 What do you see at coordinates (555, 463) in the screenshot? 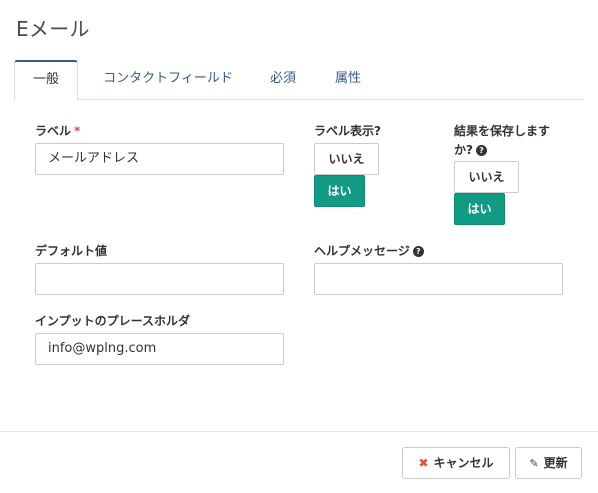
I see `update-button-label: 更新` at bounding box center [555, 463].